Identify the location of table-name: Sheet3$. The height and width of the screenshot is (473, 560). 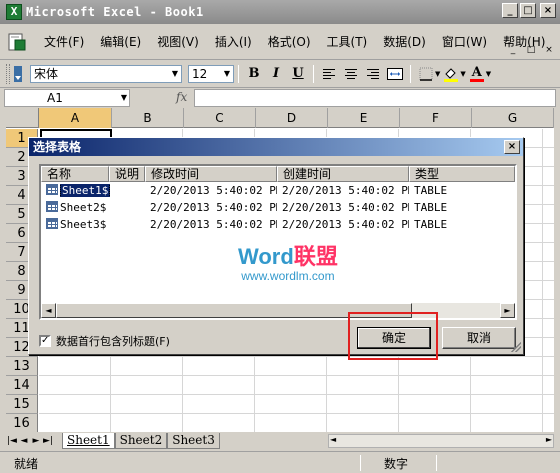
(83, 224).